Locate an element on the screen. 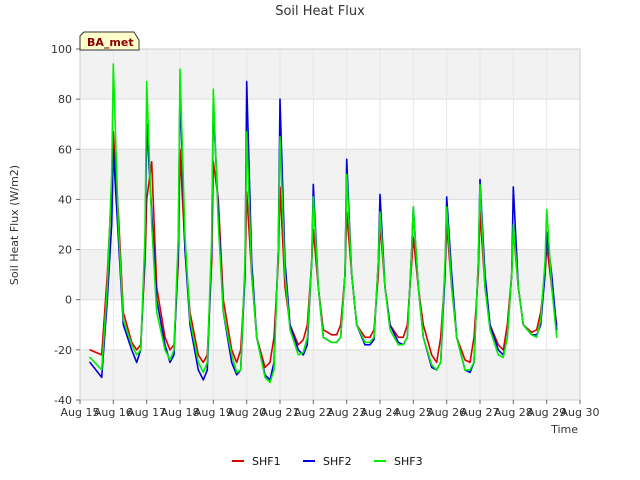 The height and width of the screenshot is (480, 640). chart-title: Soil Heat Flux is located at coordinates (320, 11).